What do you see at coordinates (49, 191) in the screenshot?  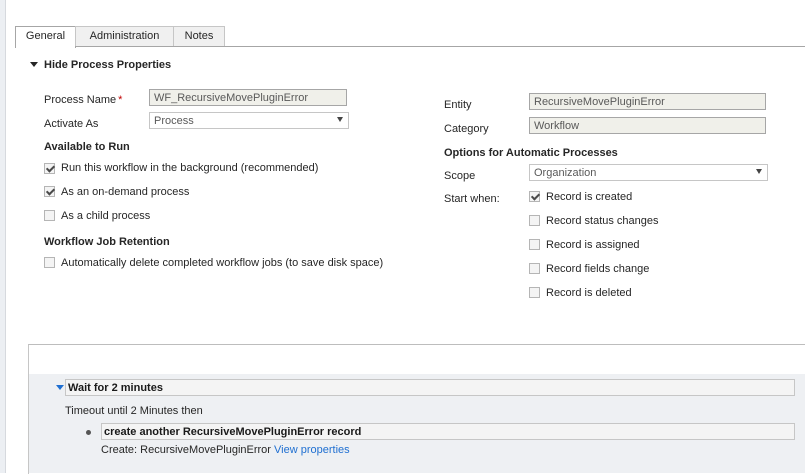 I see `on-demand-checkbox` at bounding box center [49, 191].